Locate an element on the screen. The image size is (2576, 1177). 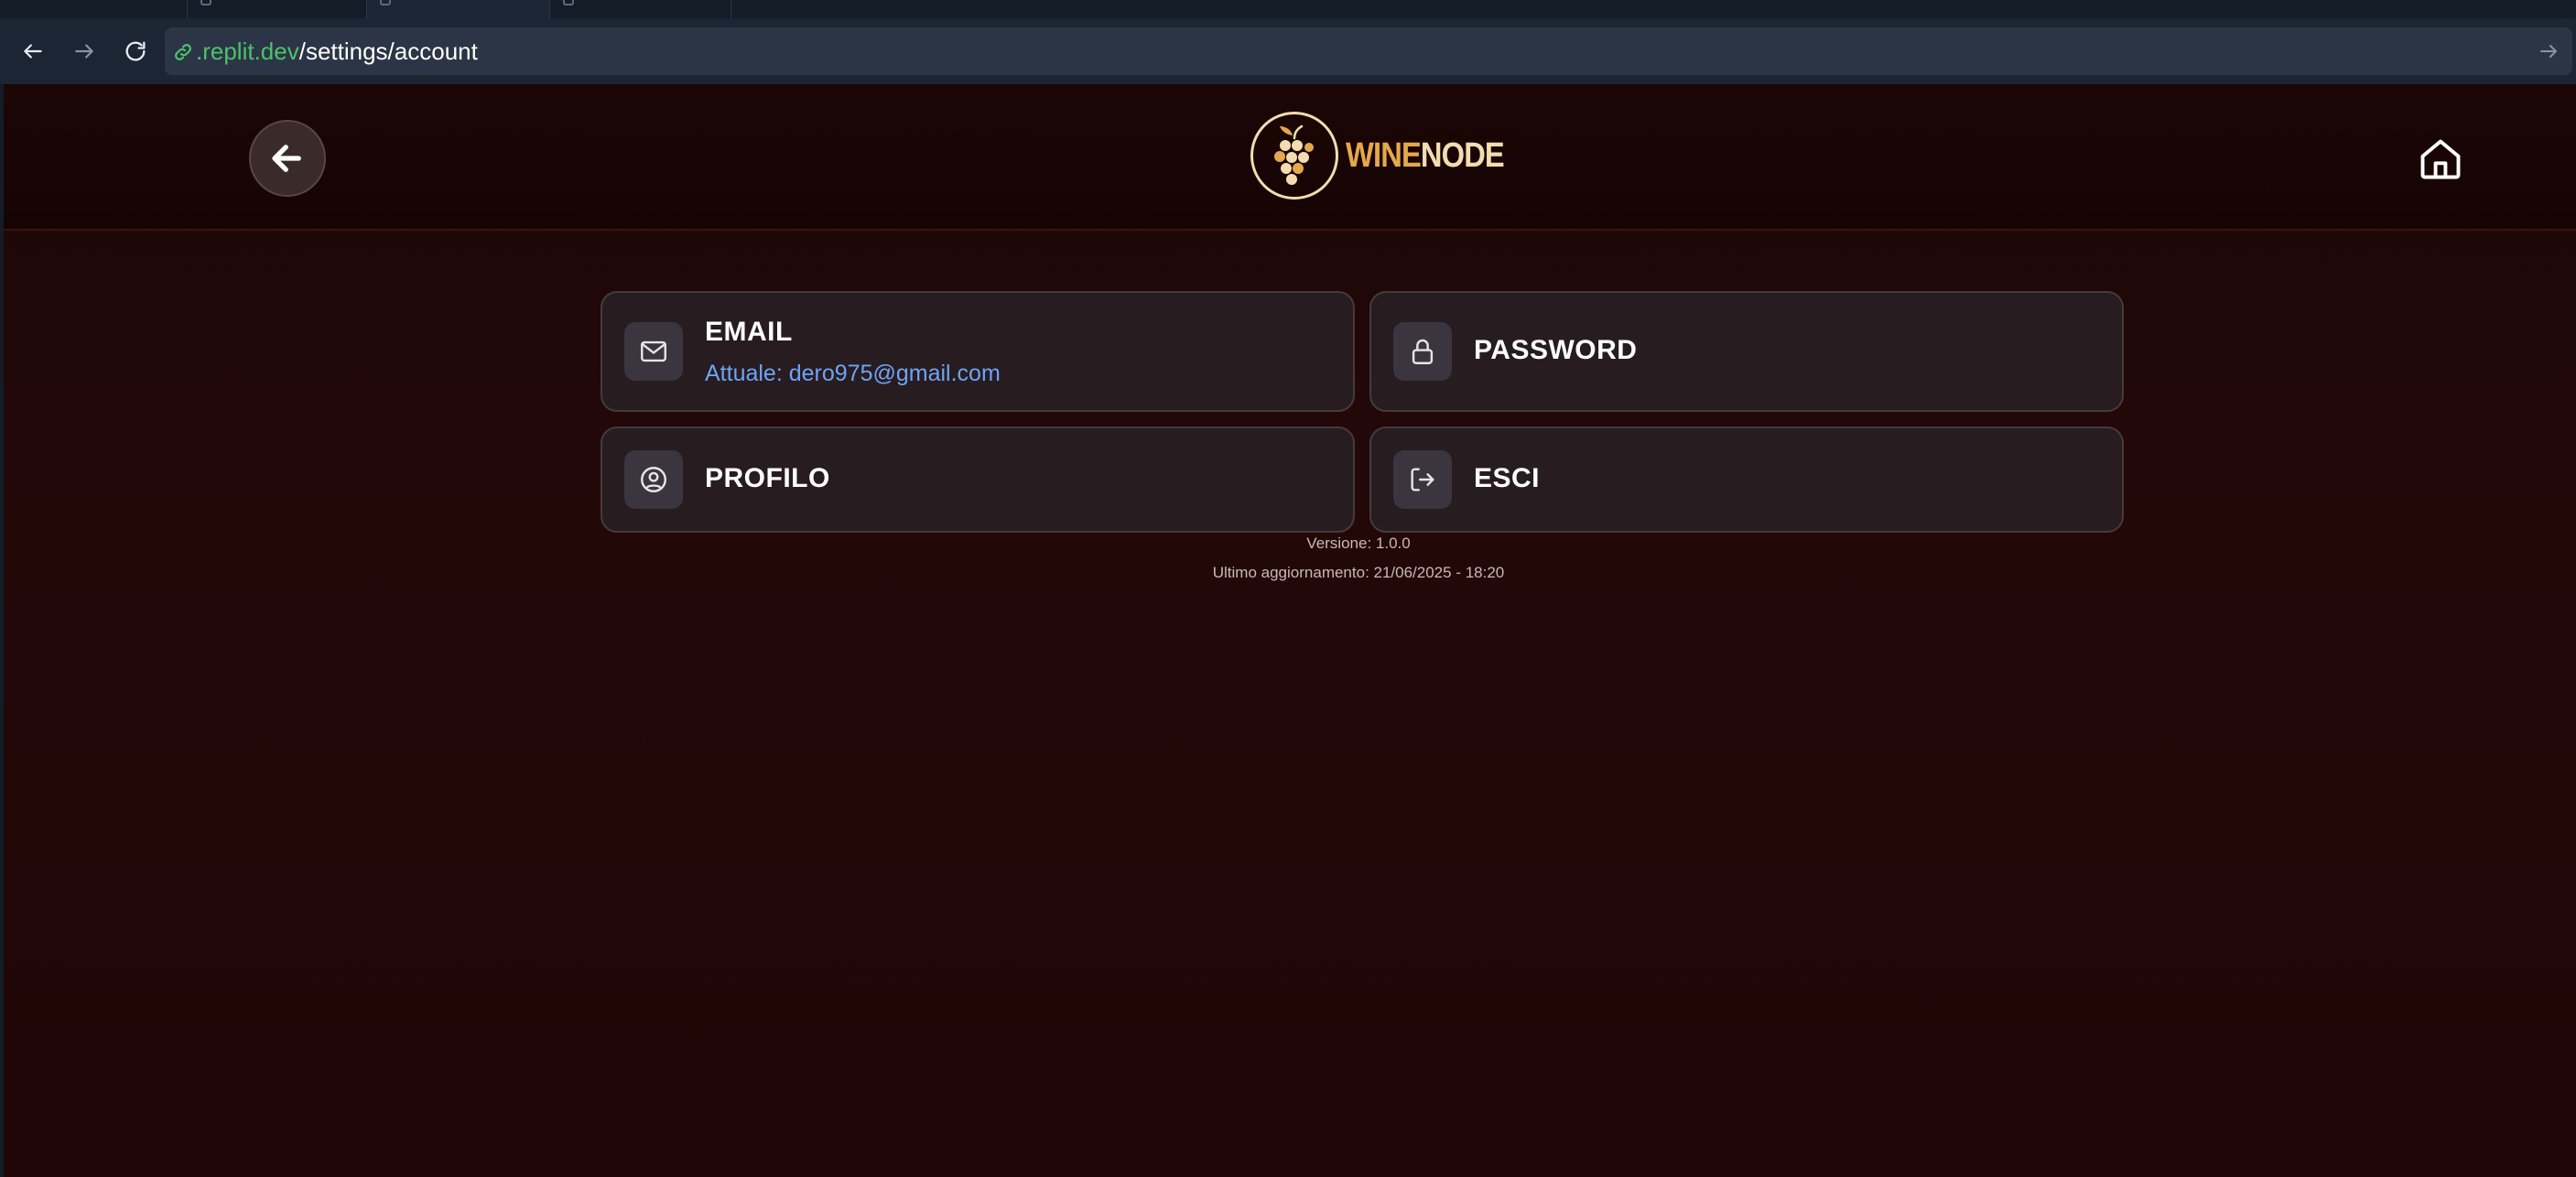
current-email-text: Attuale: dero975@gmail.com is located at coordinates (853, 373).